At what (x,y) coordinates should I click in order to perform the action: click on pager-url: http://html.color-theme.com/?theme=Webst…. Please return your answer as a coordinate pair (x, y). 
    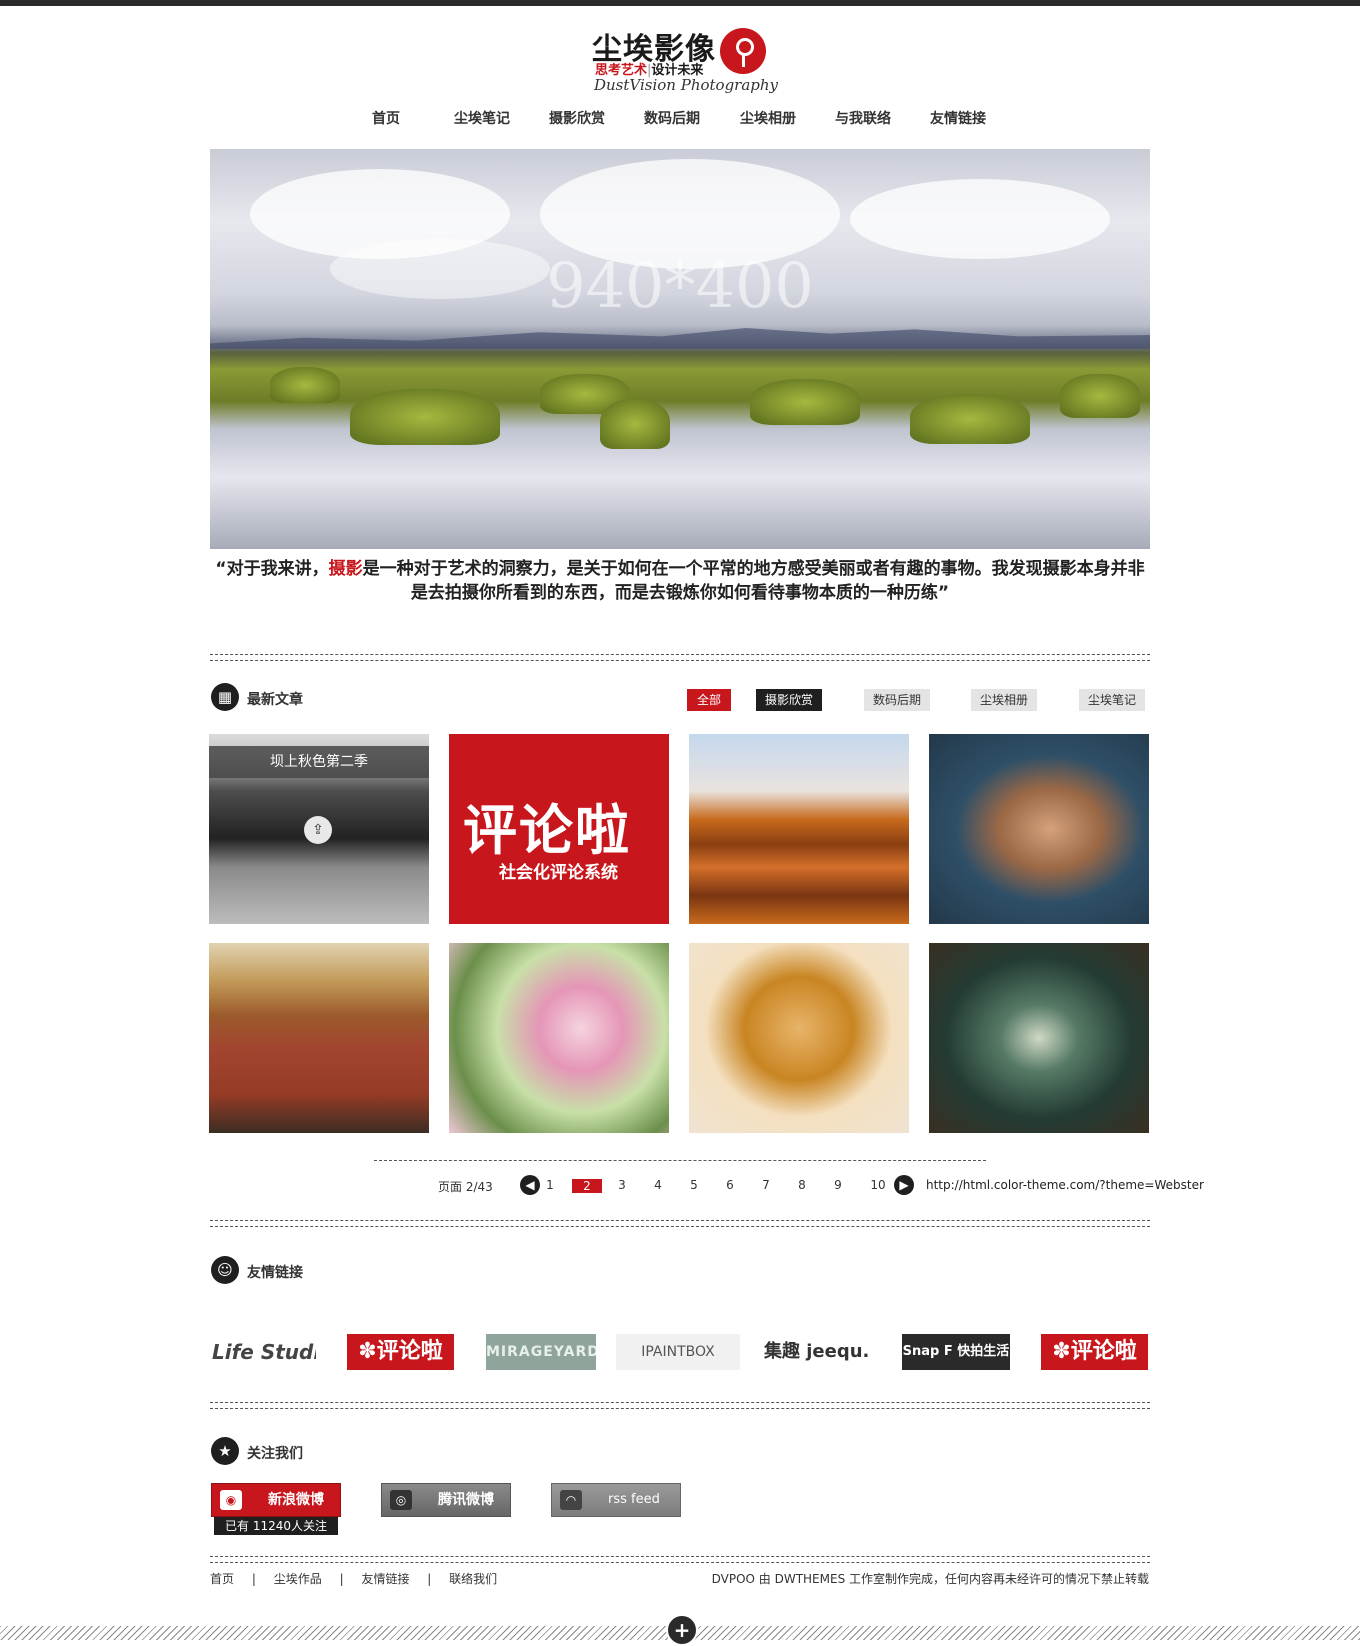
    Looking at the image, I should click on (1065, 1185).